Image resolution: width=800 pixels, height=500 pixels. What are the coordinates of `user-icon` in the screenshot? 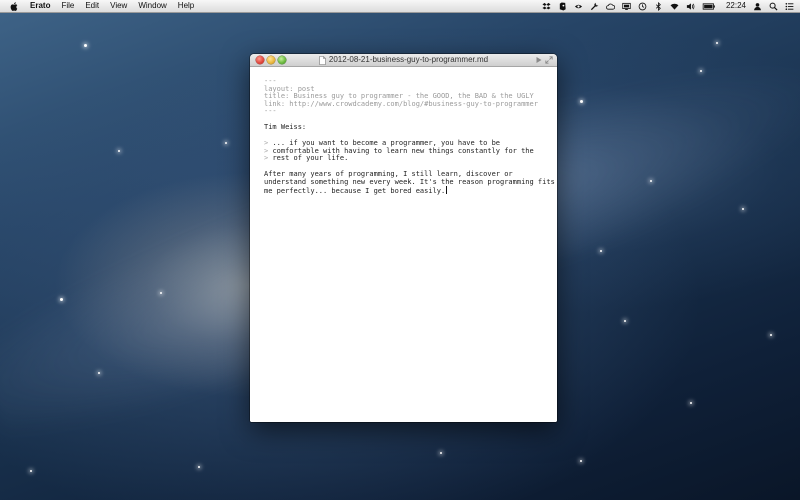 It's located at (757, 6).